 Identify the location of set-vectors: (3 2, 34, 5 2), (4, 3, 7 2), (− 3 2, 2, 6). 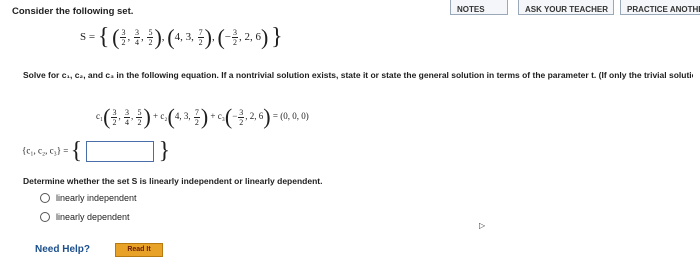
(190, 37).